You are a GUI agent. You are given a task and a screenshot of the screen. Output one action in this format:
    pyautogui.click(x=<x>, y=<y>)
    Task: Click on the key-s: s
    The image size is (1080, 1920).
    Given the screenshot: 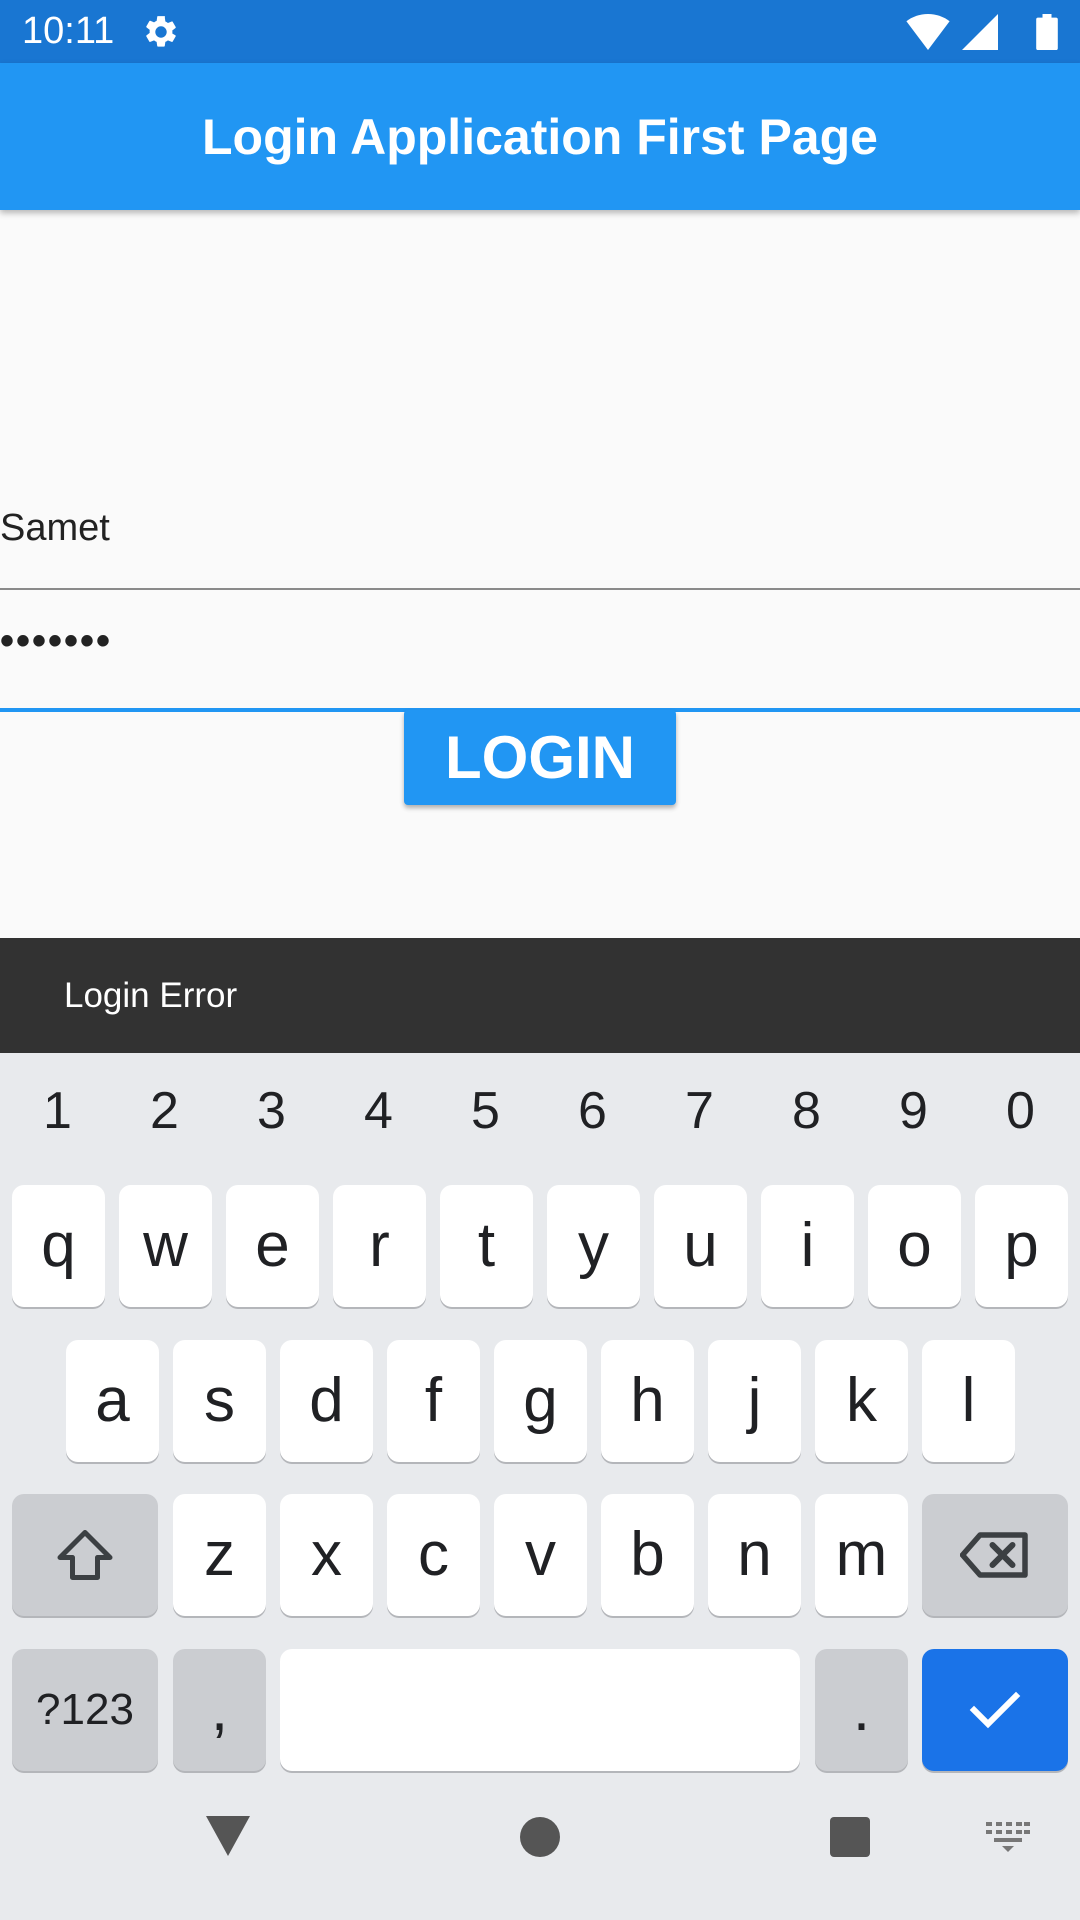 What is the action you would take?
    pyautogui.click(x=219, y=1401)
    